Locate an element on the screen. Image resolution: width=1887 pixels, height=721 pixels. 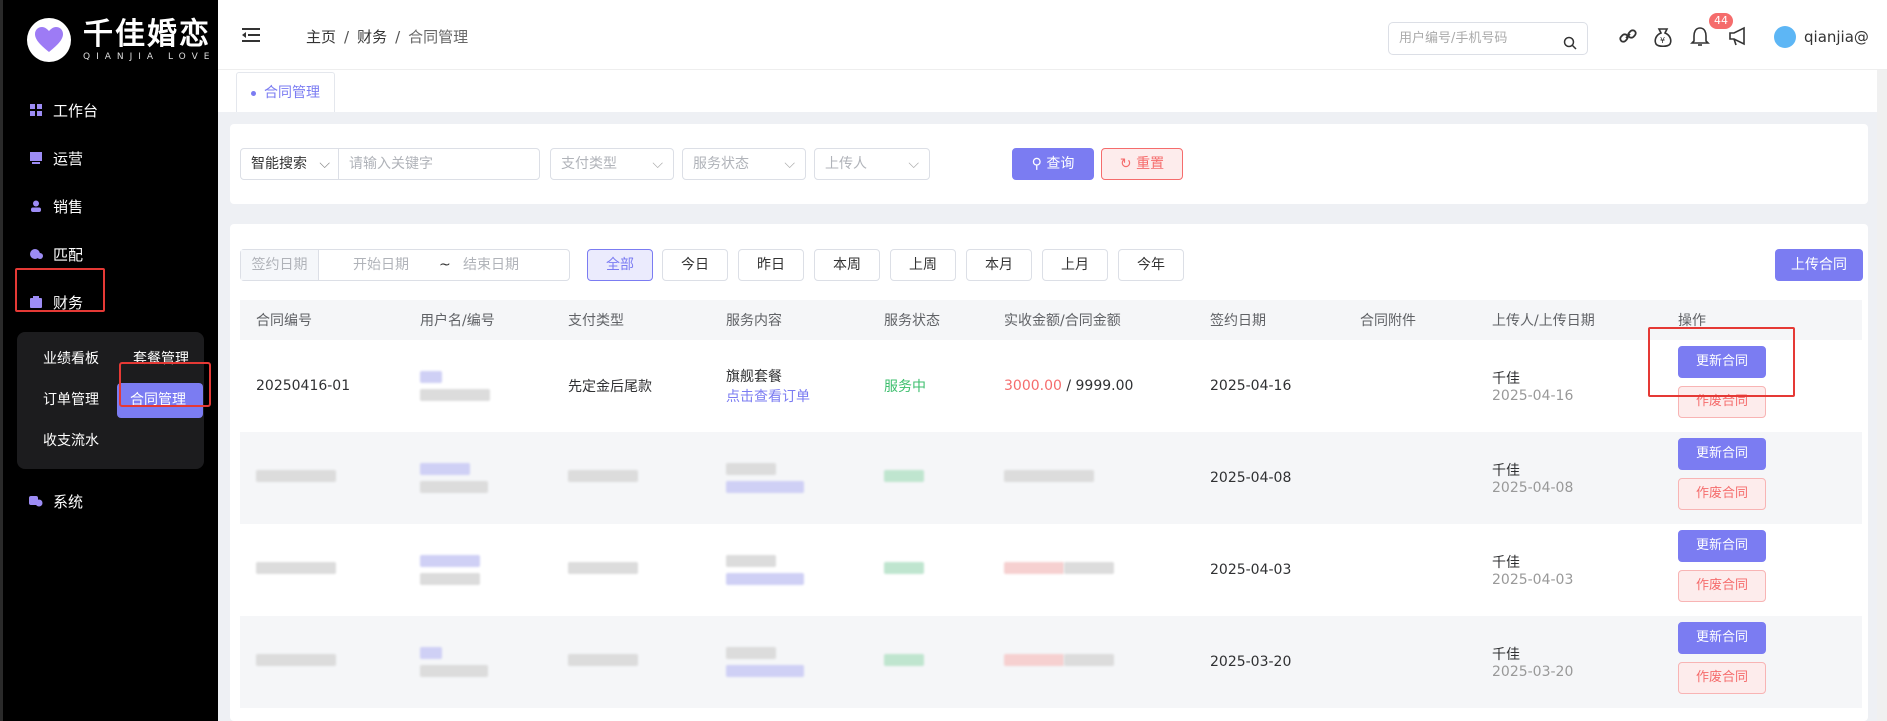
contract-no: 20250416-01 is located at coordinates (303, 386).